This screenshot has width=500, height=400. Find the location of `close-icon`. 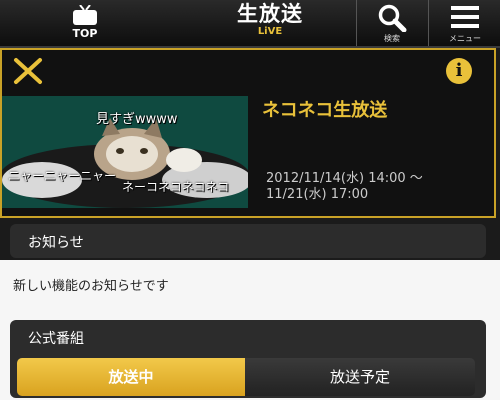

close-icon is located at coordinates (28, 71).